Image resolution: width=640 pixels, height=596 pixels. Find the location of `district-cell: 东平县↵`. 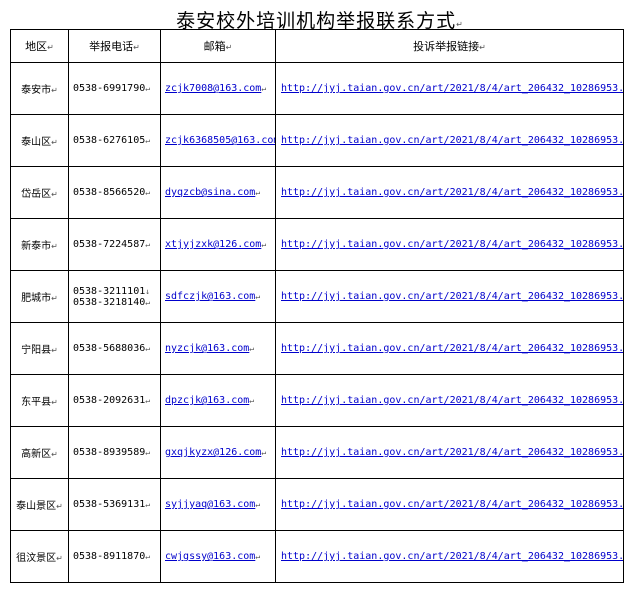

district-cell: 东平县↵ is located at coordinates (39, 400).